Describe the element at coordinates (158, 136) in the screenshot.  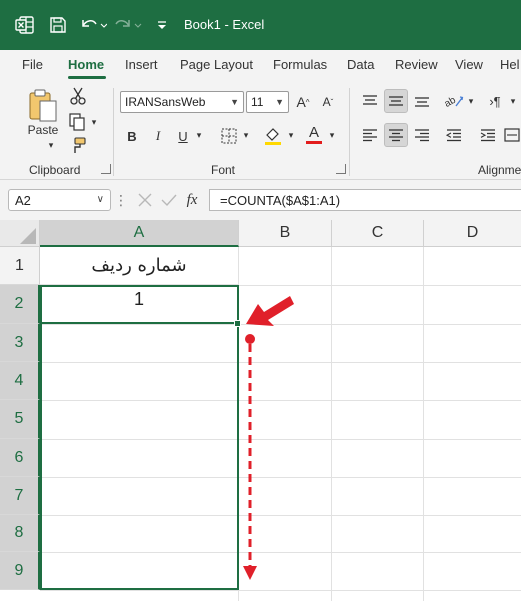
I see `italic-button: I` at that location.